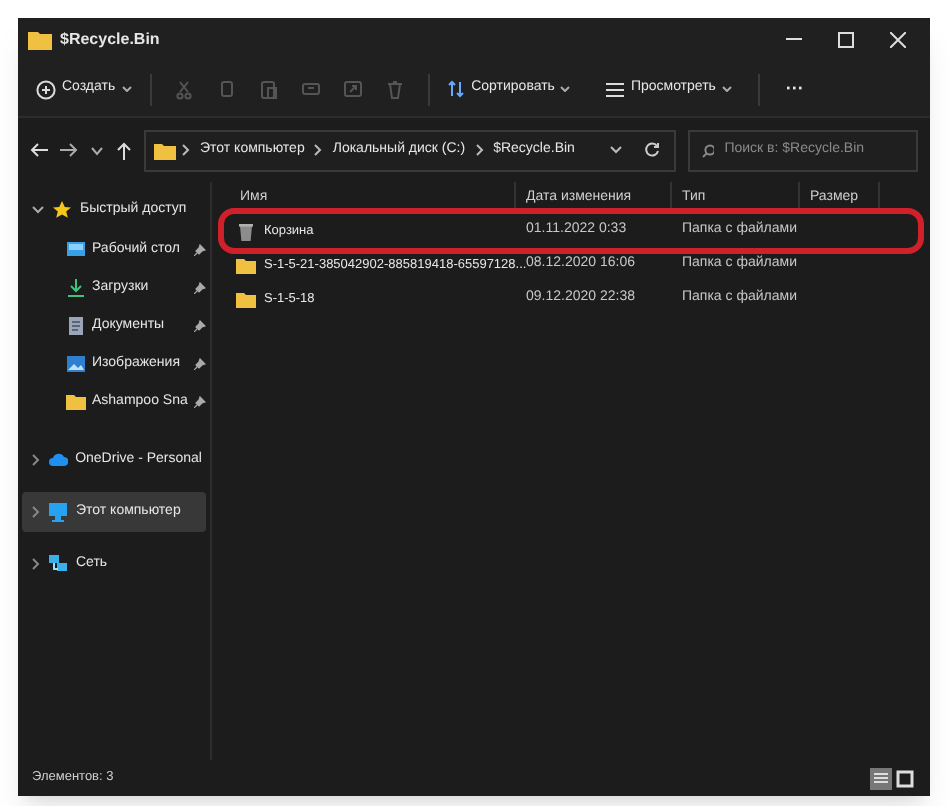 The height and width of the screenshot is (806, 948). I want to click on up-icon, so click(124, 150).